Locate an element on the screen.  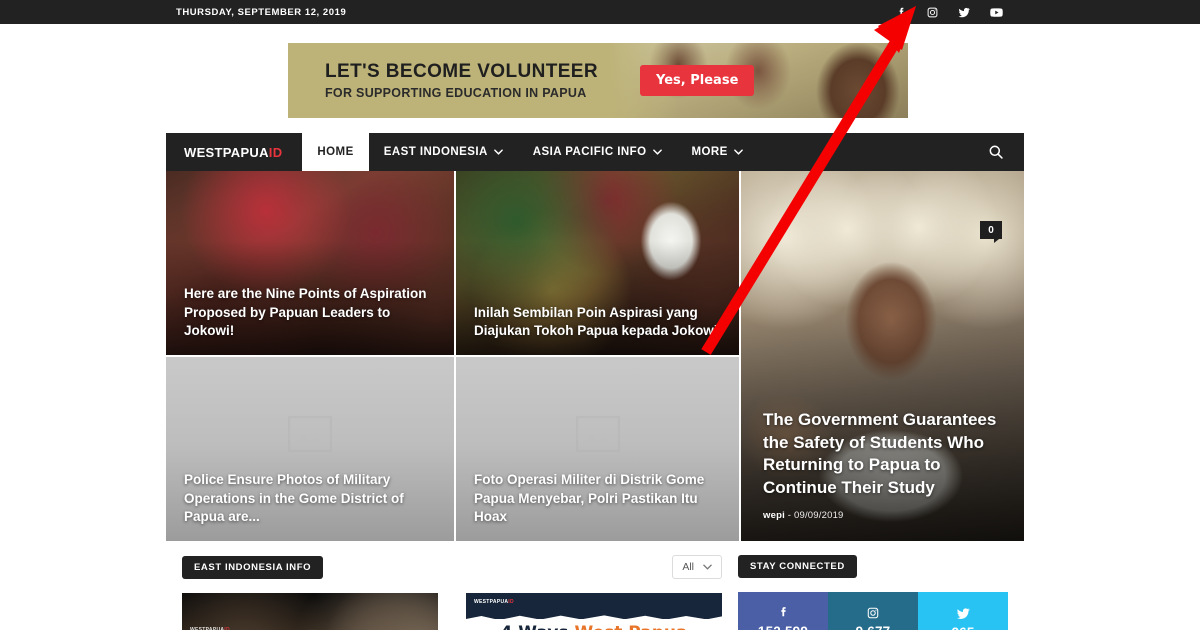
top-bar: THURSDAY, SEPTEMBER 12, 2019 is located at coordinates (600, 12).